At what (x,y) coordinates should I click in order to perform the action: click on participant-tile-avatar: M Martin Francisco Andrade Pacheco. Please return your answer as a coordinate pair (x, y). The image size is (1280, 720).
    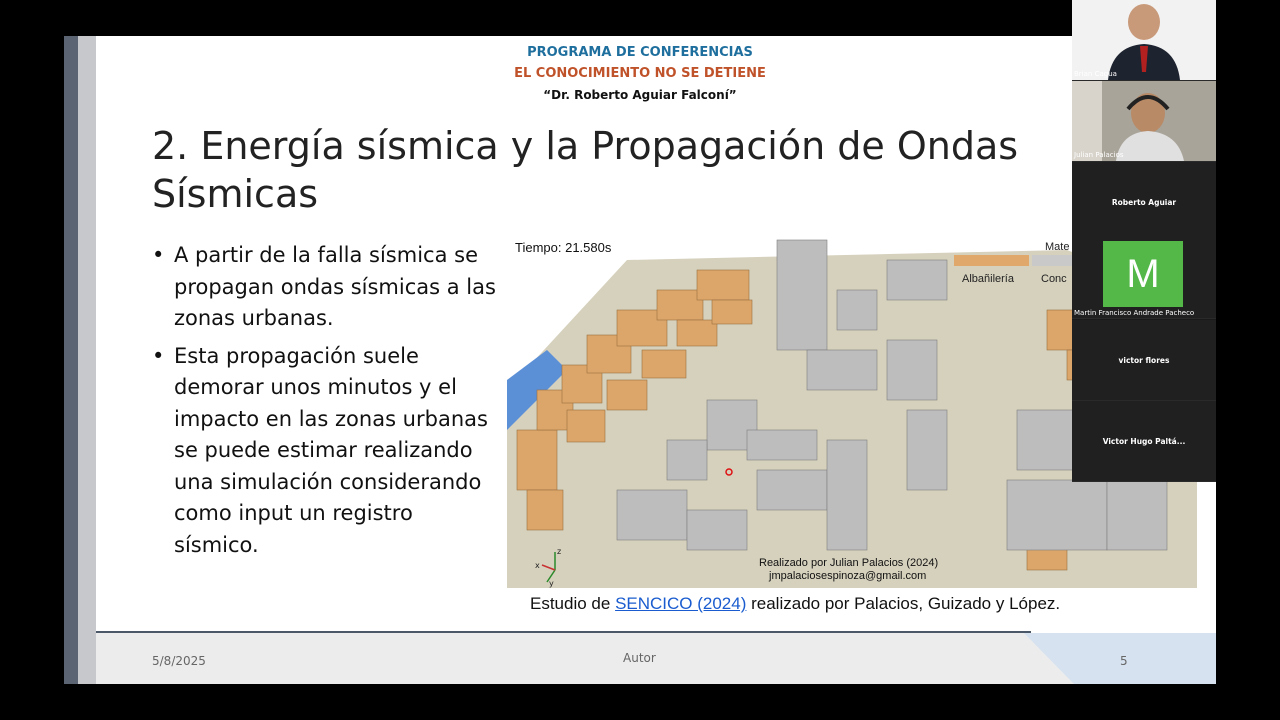
    Looking at the image, I should click on (1144, 278).